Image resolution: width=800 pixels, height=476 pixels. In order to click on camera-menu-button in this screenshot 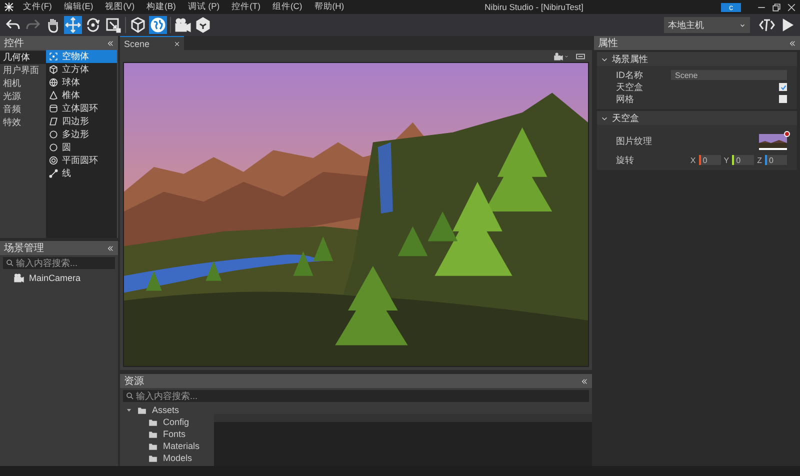, I will do `click(561, 56)`.